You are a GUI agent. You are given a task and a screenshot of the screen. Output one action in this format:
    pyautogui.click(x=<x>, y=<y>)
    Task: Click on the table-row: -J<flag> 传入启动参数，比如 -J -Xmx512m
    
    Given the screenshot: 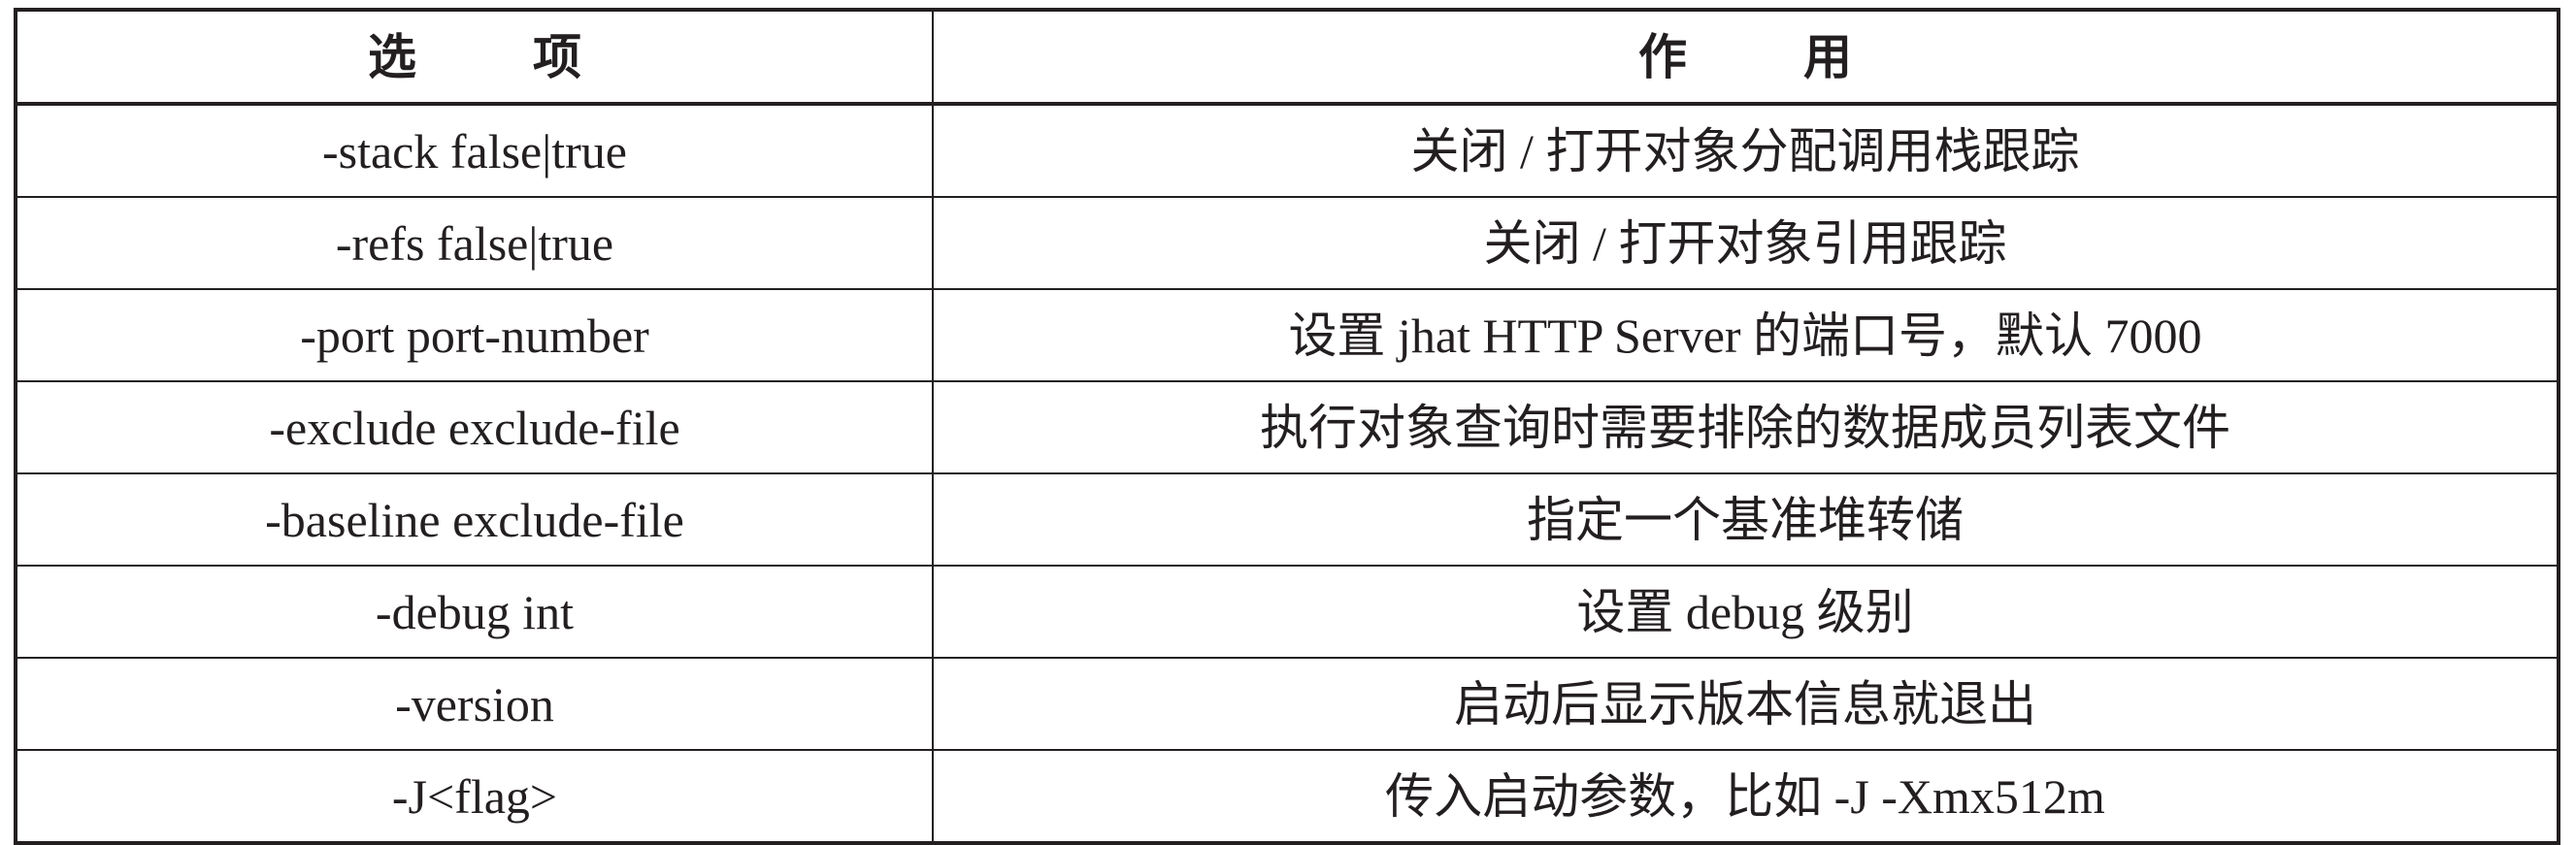 What is the action you would take?
    pyautogui.click(x=1287, y=796)
    